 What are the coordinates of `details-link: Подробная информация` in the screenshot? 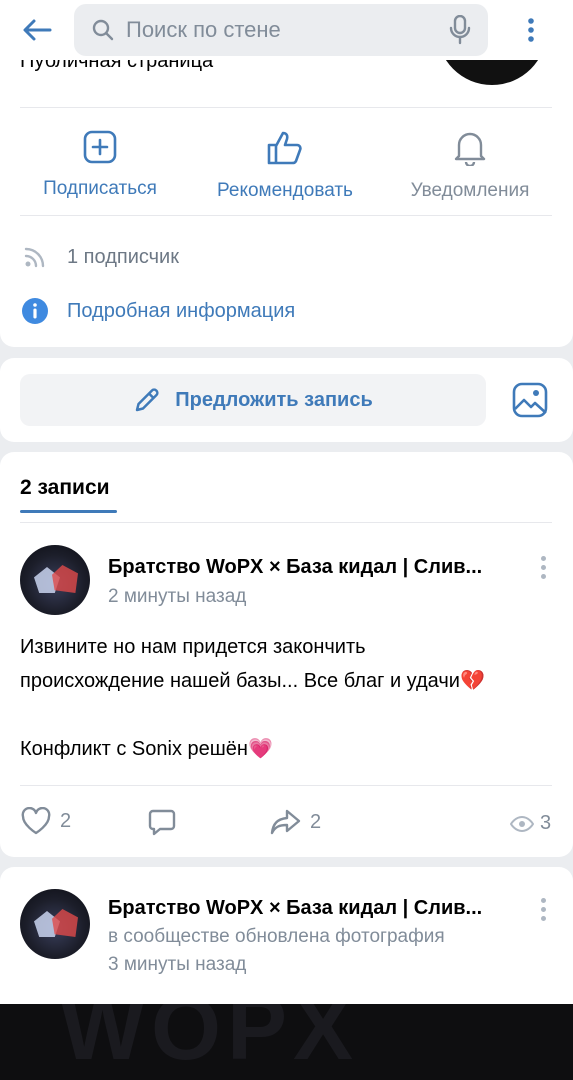 It's located at (157, 311).